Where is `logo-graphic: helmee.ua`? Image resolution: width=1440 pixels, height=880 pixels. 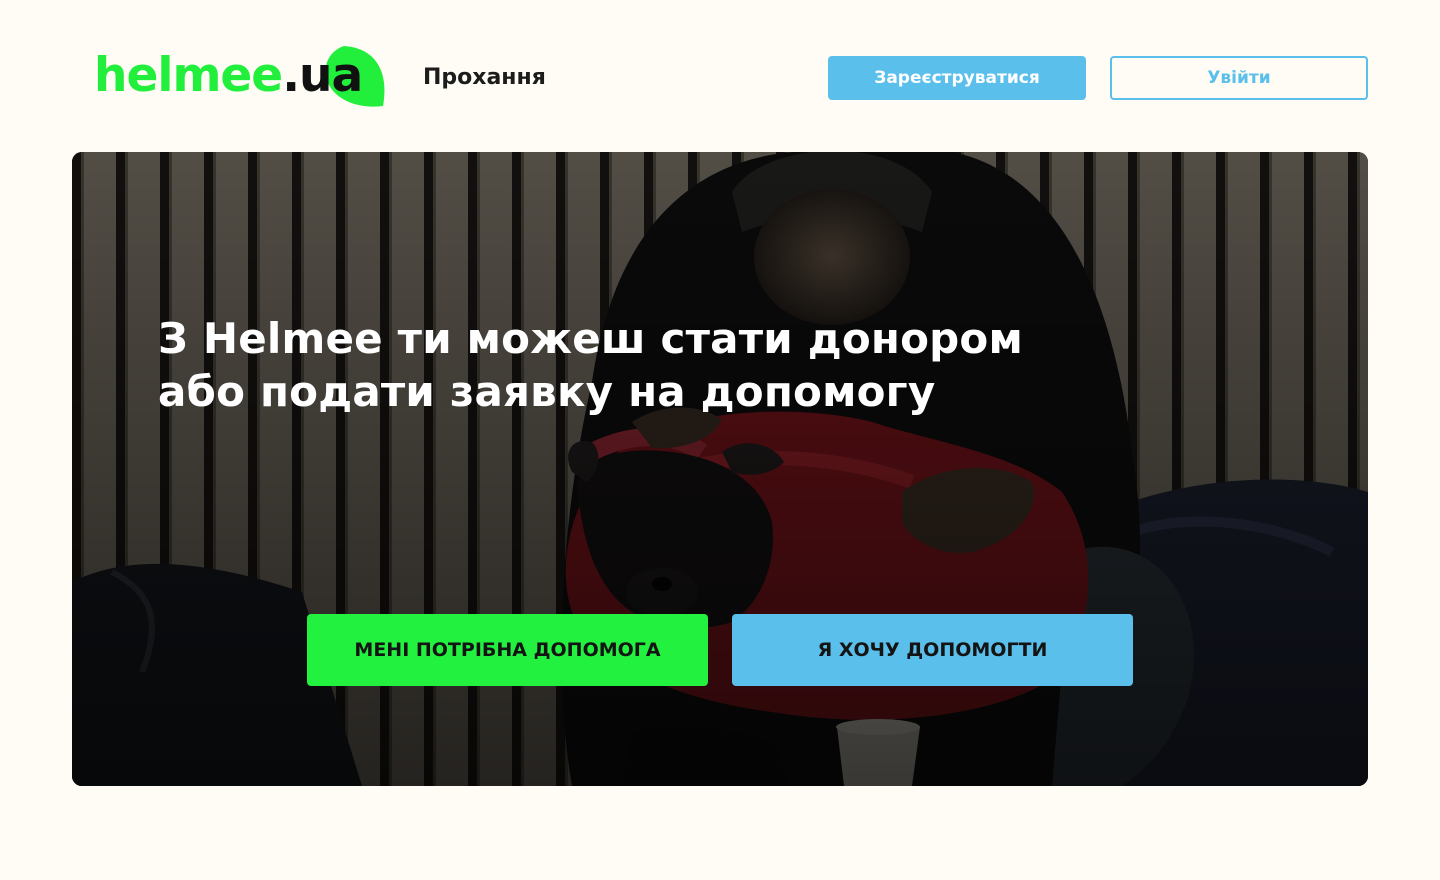
logo-graphic: helmee.ua is located at coordinates (239, 76).